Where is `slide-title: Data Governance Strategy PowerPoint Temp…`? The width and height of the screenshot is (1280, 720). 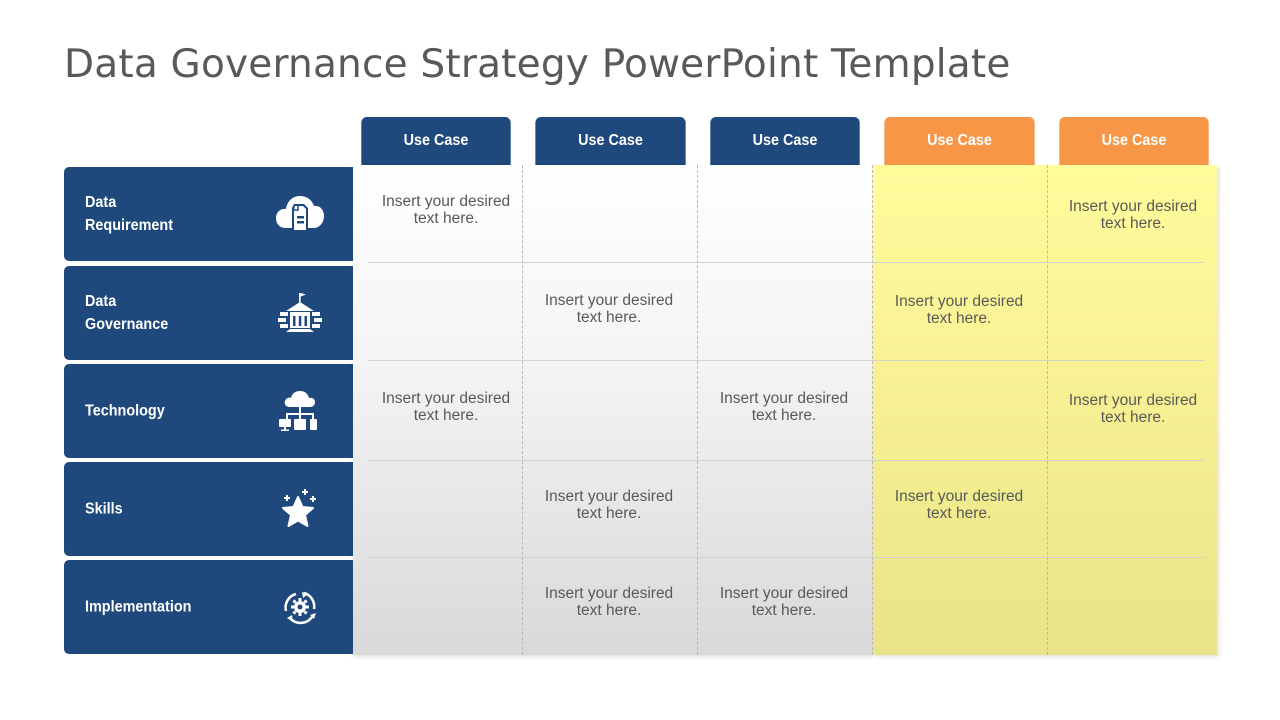
slide-title: Data Governance Strategy PowerPoint Temp… is located at coordinates (537, 64).